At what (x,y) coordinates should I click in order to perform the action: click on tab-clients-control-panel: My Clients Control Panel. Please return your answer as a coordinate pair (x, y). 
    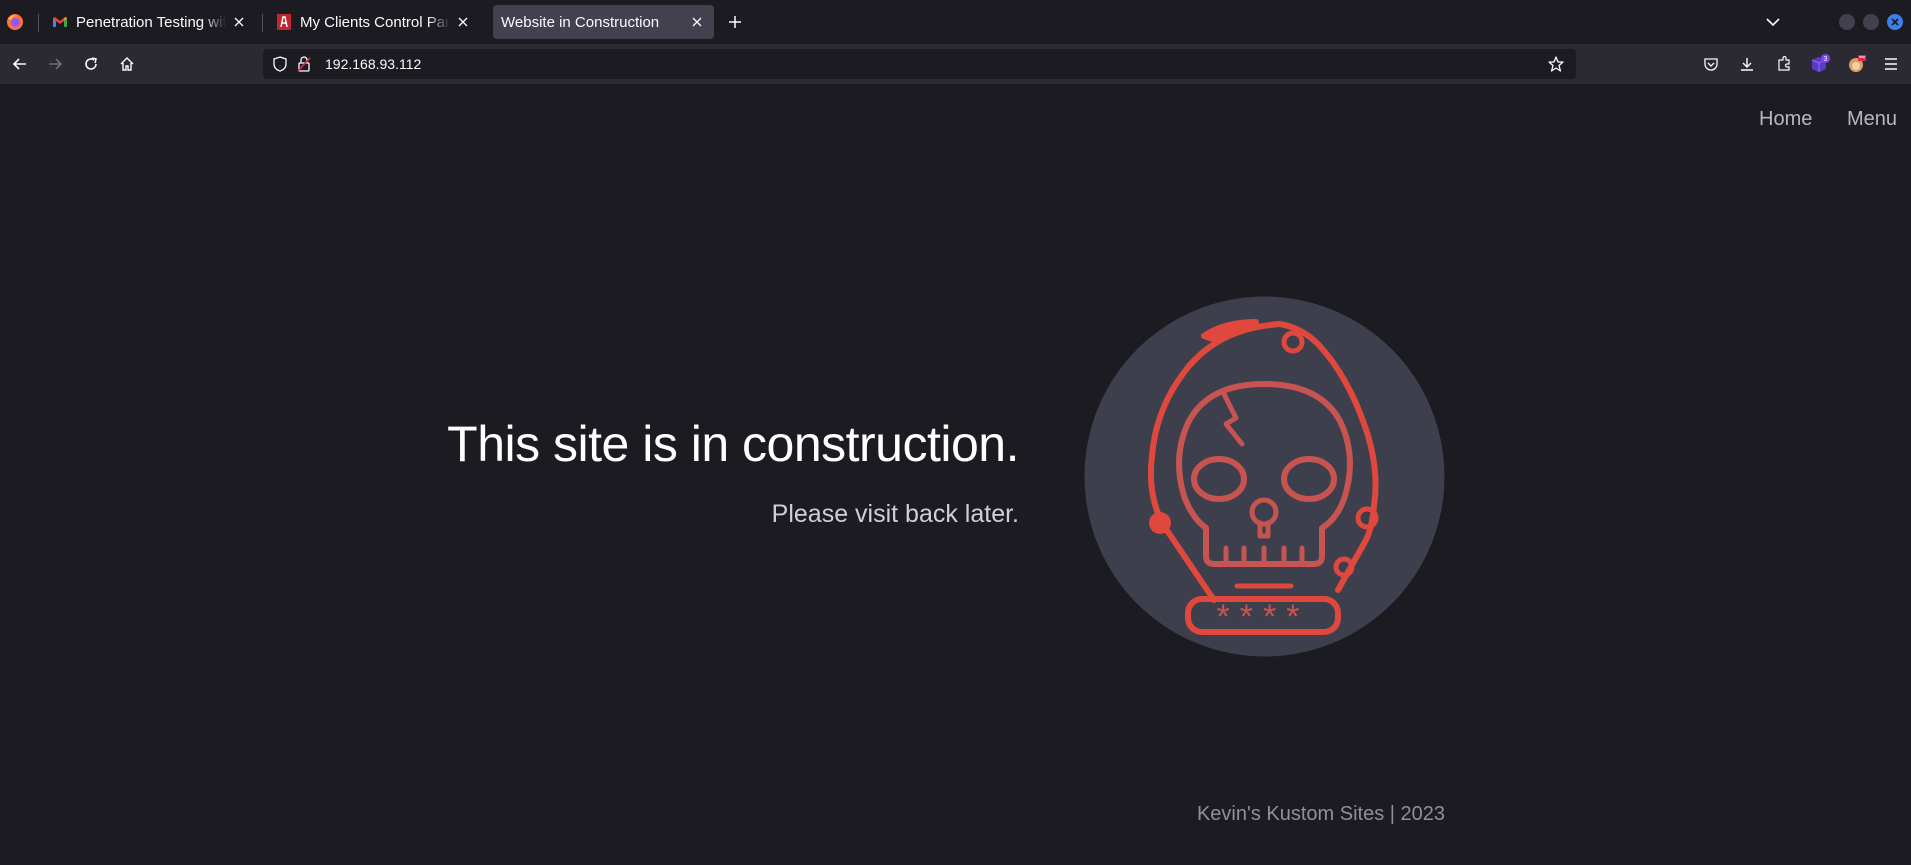
    Looking at the image, I should click on (374, 22).